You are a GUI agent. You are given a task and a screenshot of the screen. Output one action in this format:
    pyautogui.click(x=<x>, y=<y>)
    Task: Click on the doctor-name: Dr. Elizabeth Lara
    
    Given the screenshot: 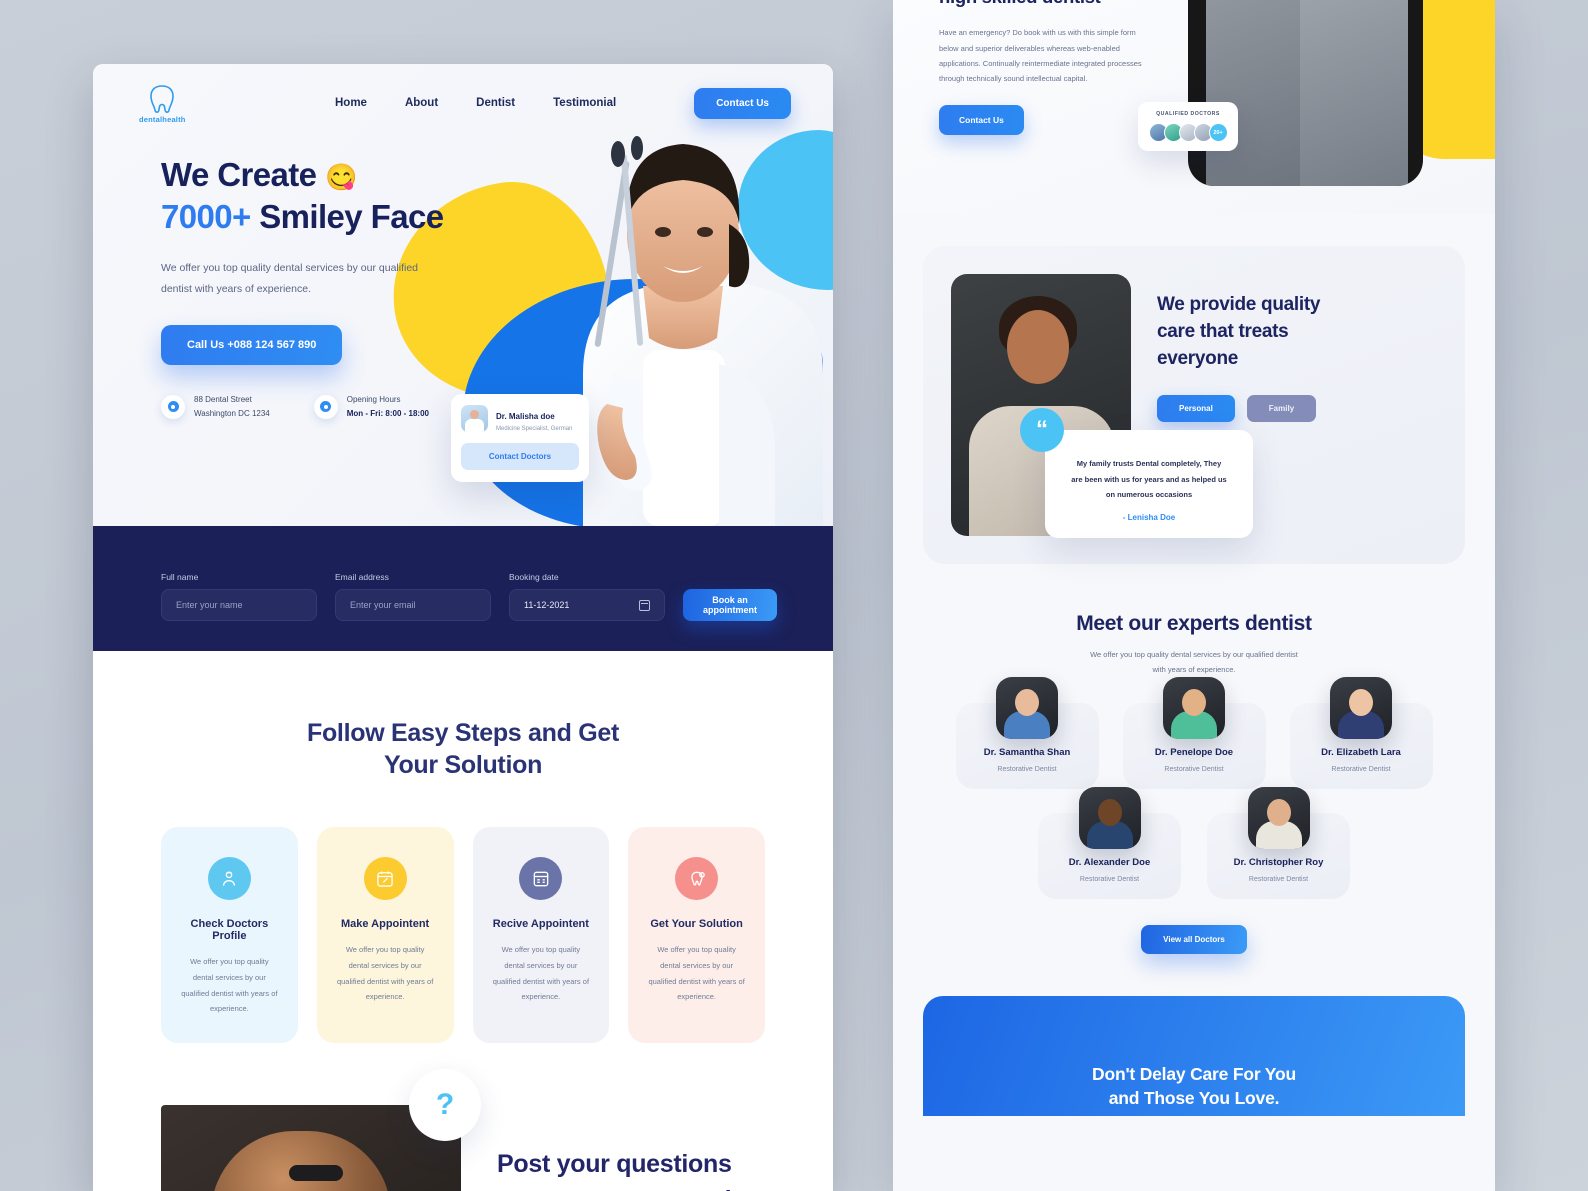 What is the action you would take?
    pyautogui.click(x=1361, y=753)
    